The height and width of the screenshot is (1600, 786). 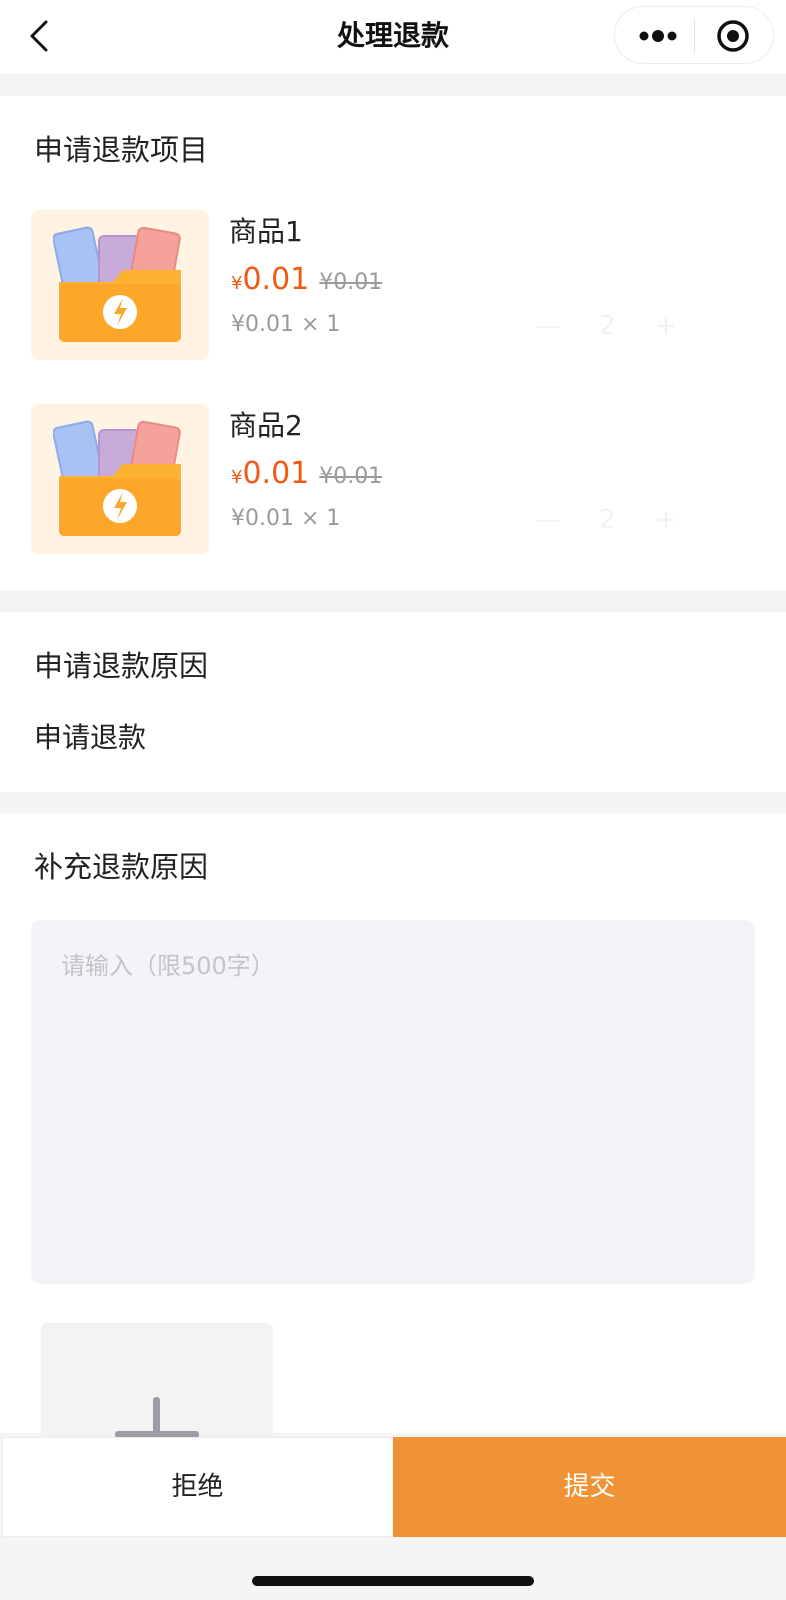 I want to click on section-title: 申请退款原因, so click(x=121, y=666).